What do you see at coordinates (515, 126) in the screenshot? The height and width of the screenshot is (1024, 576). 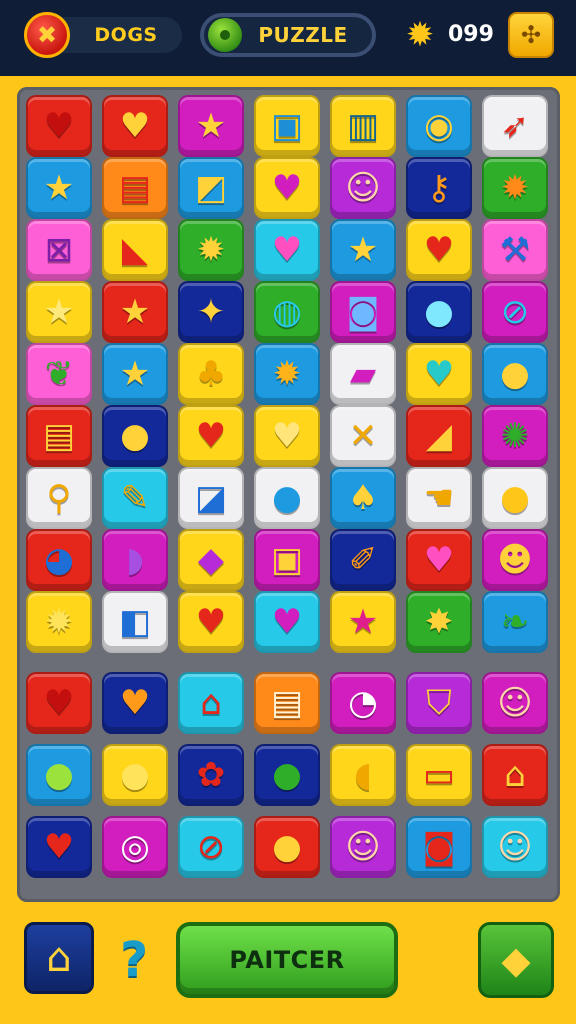 I see `tile-r1-c7: ➶` at bounding box center [515, 126].